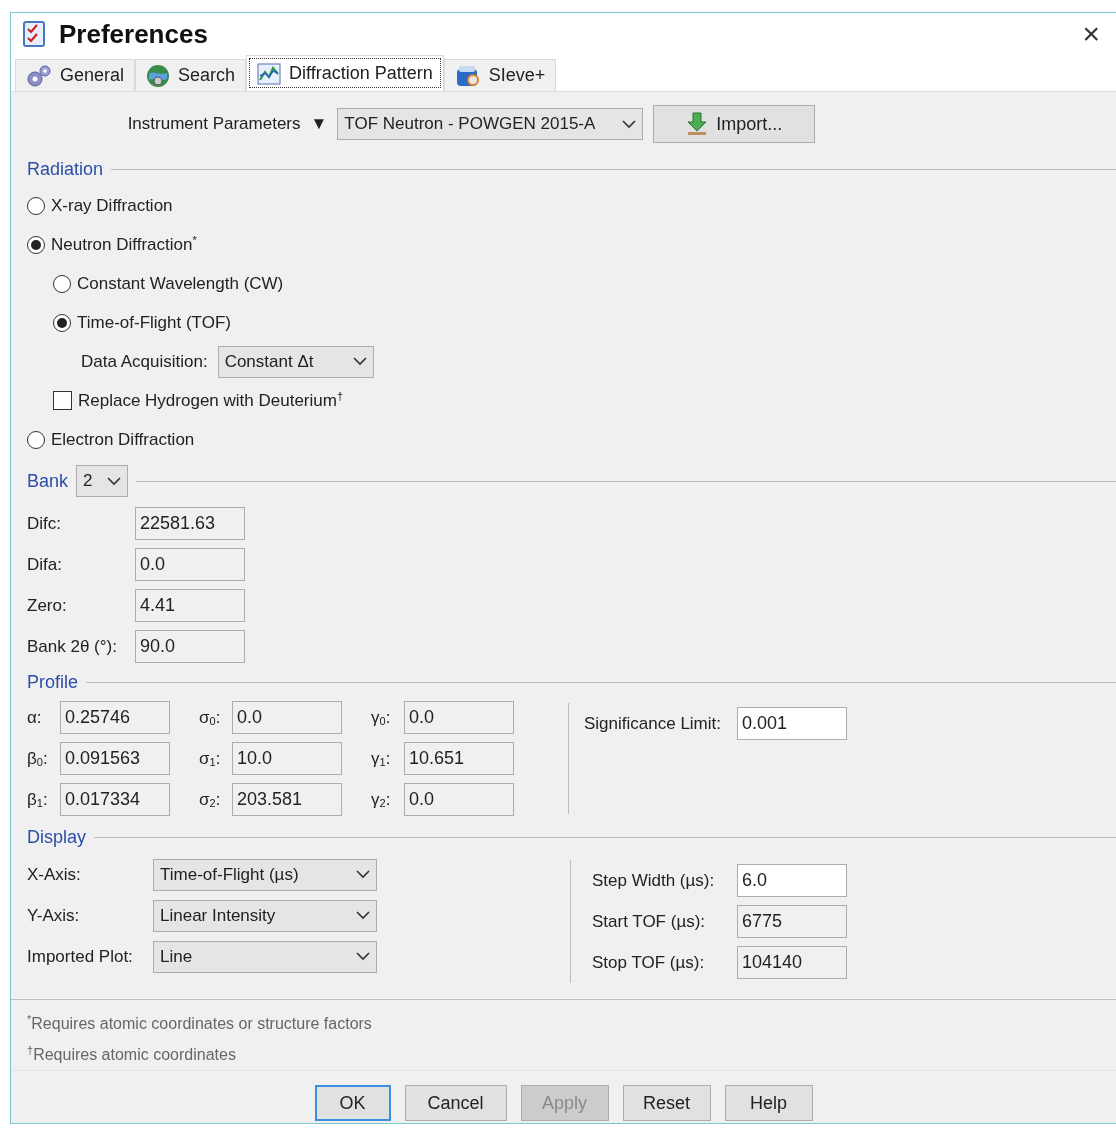 This screenshot has height=1128, width=1116. I want to click on window-title: Preferences, so click(134, 34).